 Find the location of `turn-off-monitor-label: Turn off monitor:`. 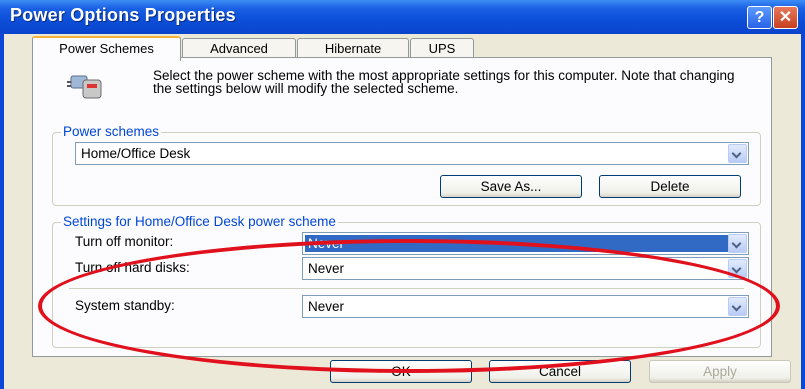

turn-off-monitor-label: Turn off monitor: is located at coordinates (124, 241).